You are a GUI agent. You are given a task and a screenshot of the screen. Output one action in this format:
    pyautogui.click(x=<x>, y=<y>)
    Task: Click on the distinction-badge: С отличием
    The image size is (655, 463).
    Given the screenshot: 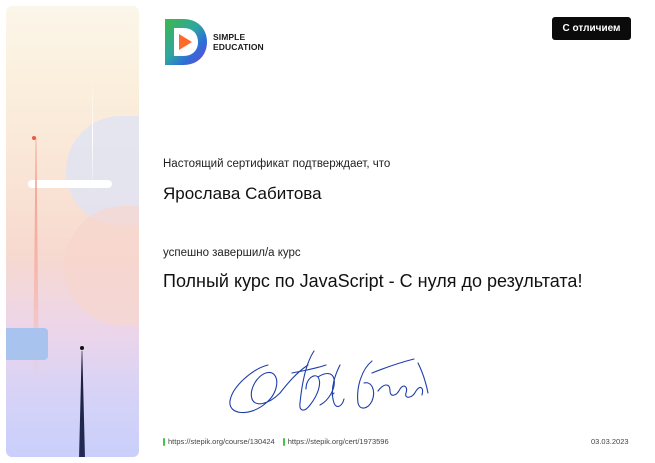 What is the action you would take?
    pyautogui.click(x=591, y=28)
    